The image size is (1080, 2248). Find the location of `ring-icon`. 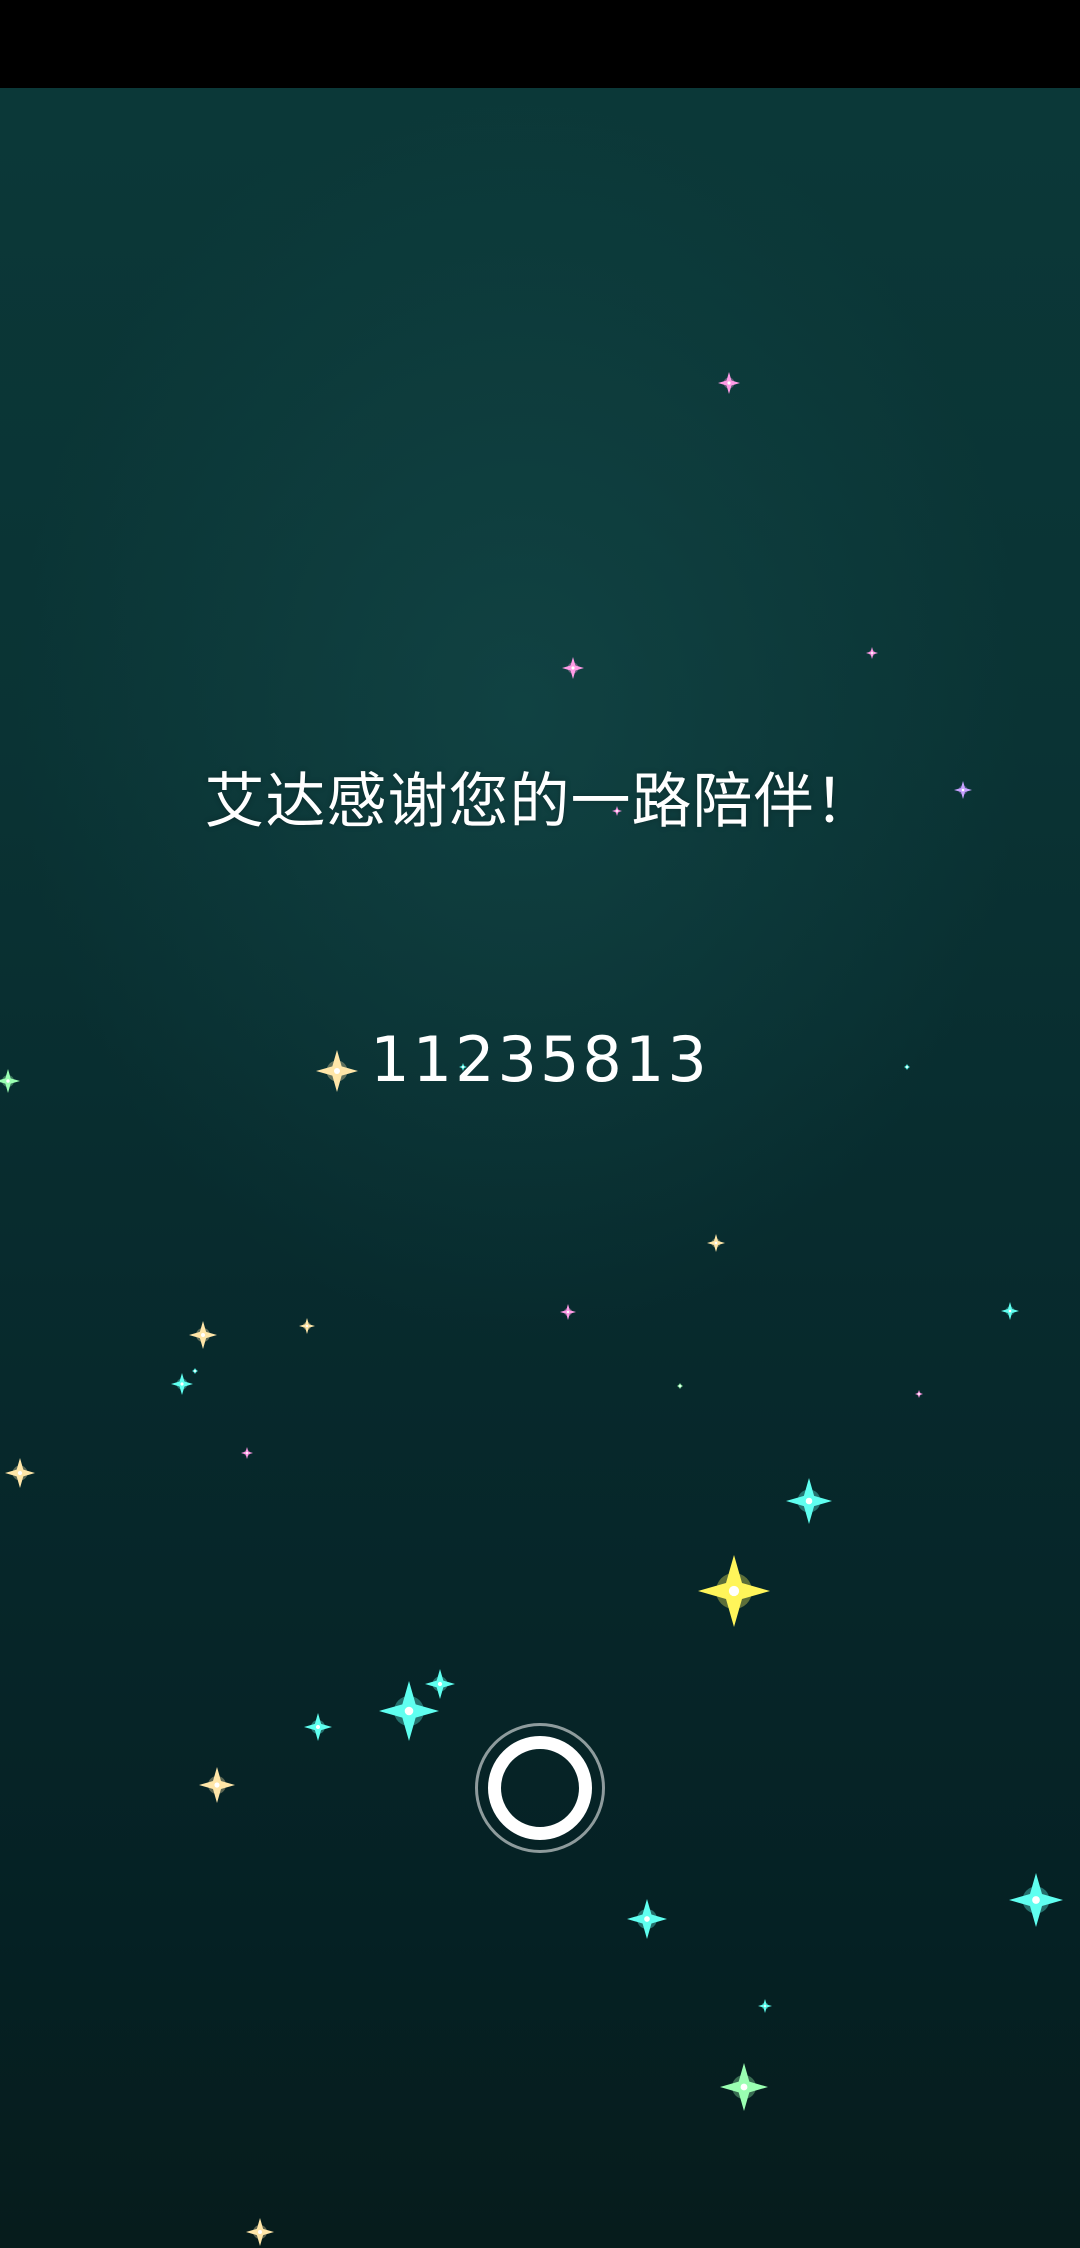

ring-icon is located at coordinates (540, 1788).